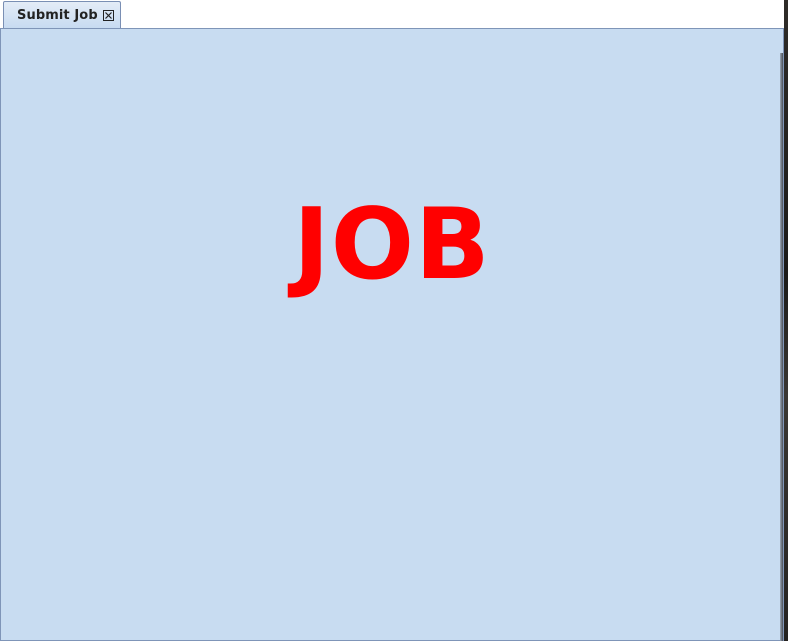 This screenshot has height=641, width=788. Describe the element at coordinates (781, 347) in the screenshot. I see `panel-edge-shadow` at that location.